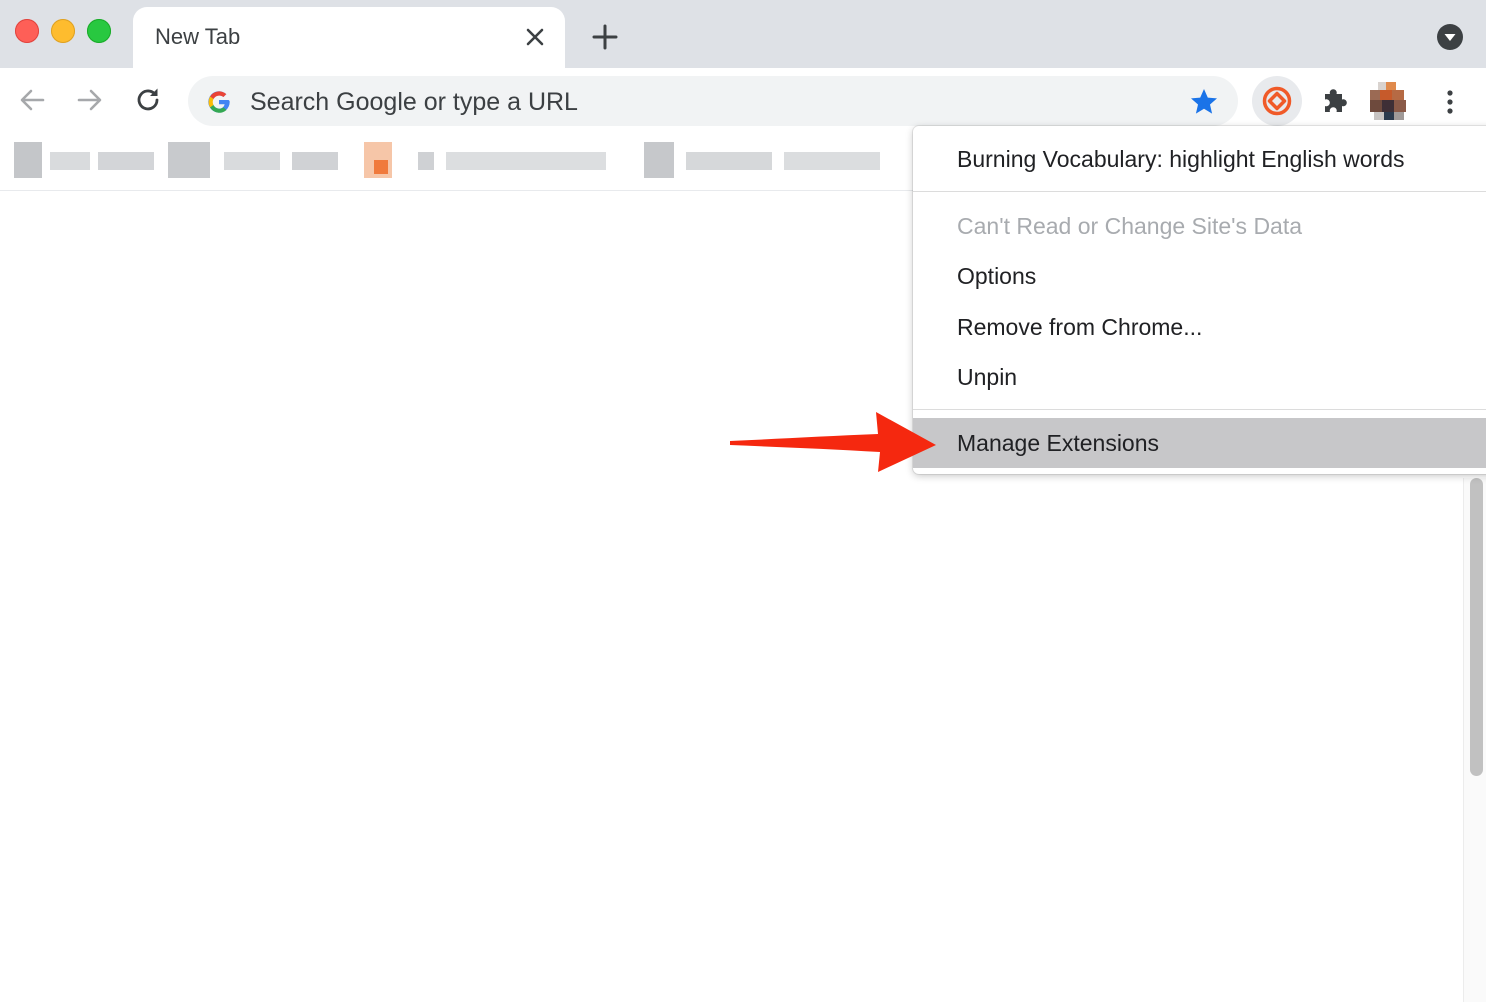 Image resolution: width=1486 pixels, height=1002 pixels. I want to click on menu-item-label: Manage Extensions, so click(1058, 443).